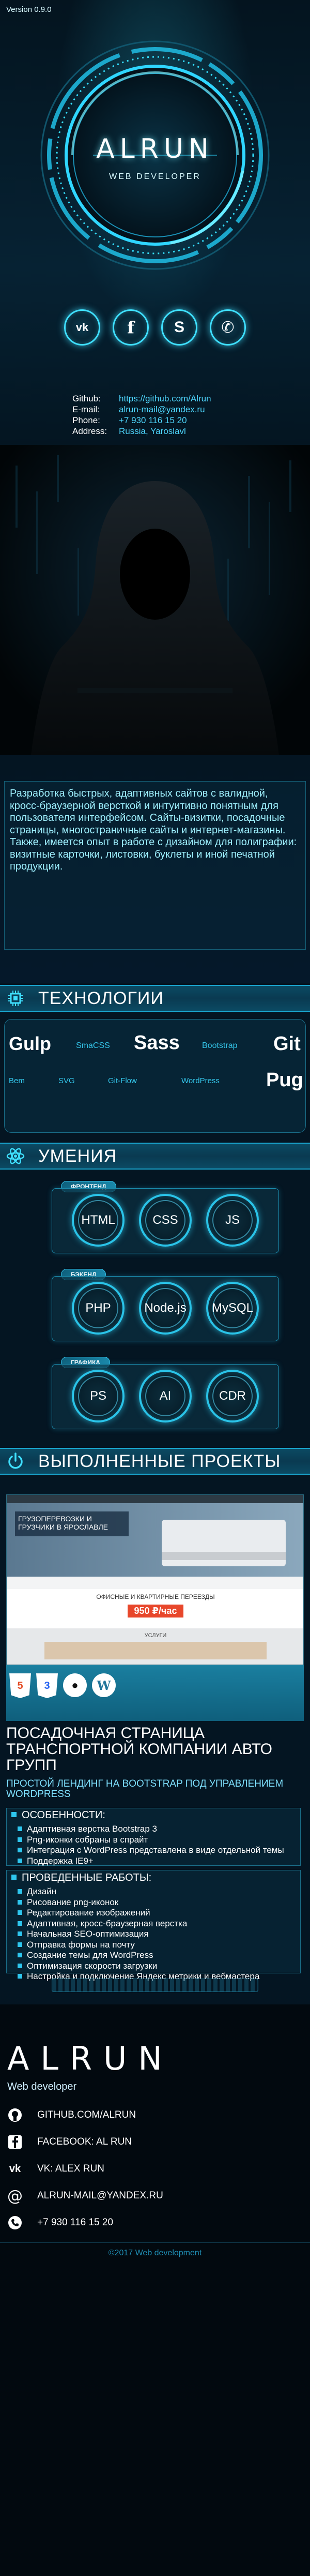 This screenshot has height=2576, width=310. I want to click on tech-tag: Git, so click(287, 1044).